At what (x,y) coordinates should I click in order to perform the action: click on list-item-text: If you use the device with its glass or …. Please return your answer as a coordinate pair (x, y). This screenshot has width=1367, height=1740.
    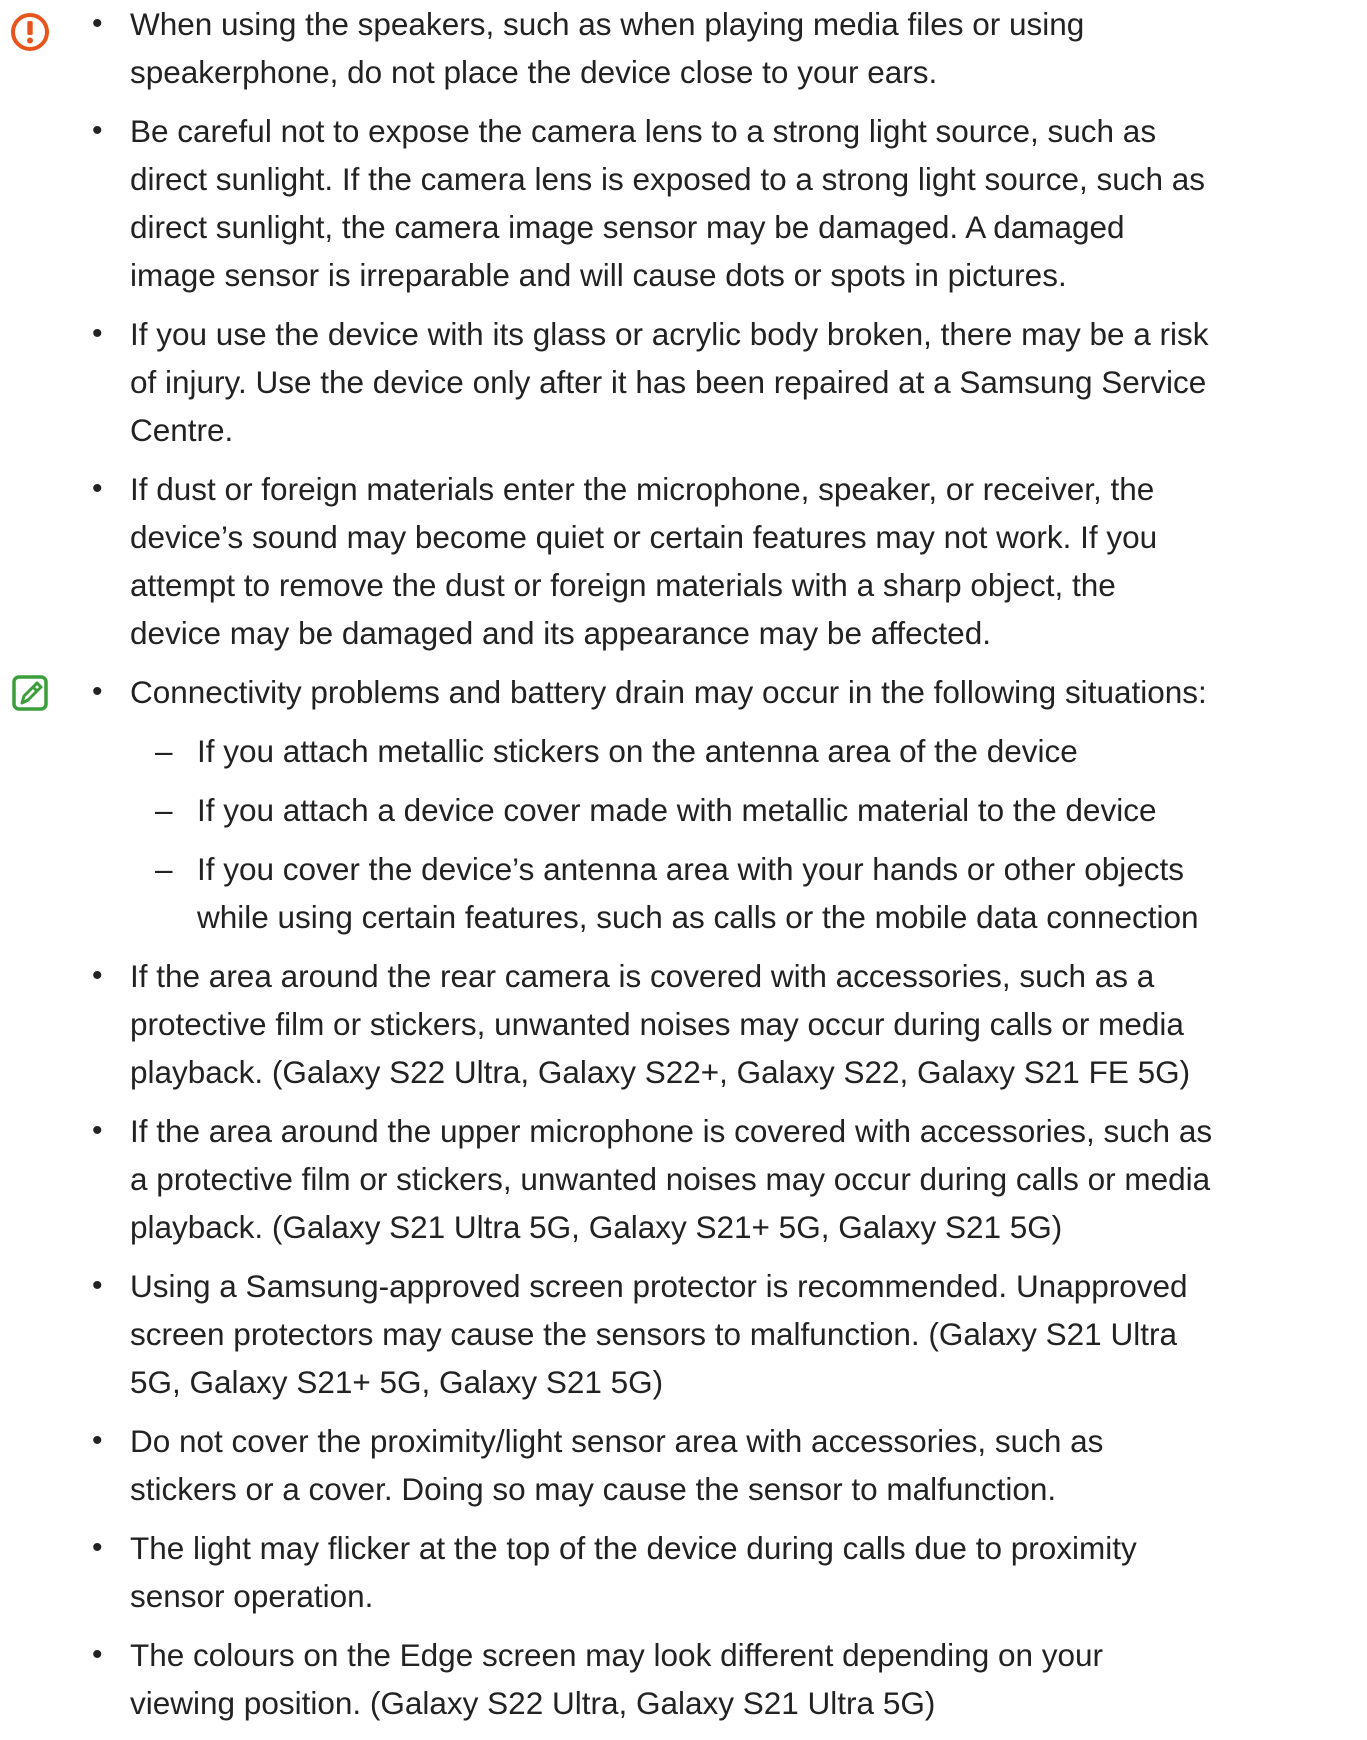
    Looking at the image, I should click on (669, 382).